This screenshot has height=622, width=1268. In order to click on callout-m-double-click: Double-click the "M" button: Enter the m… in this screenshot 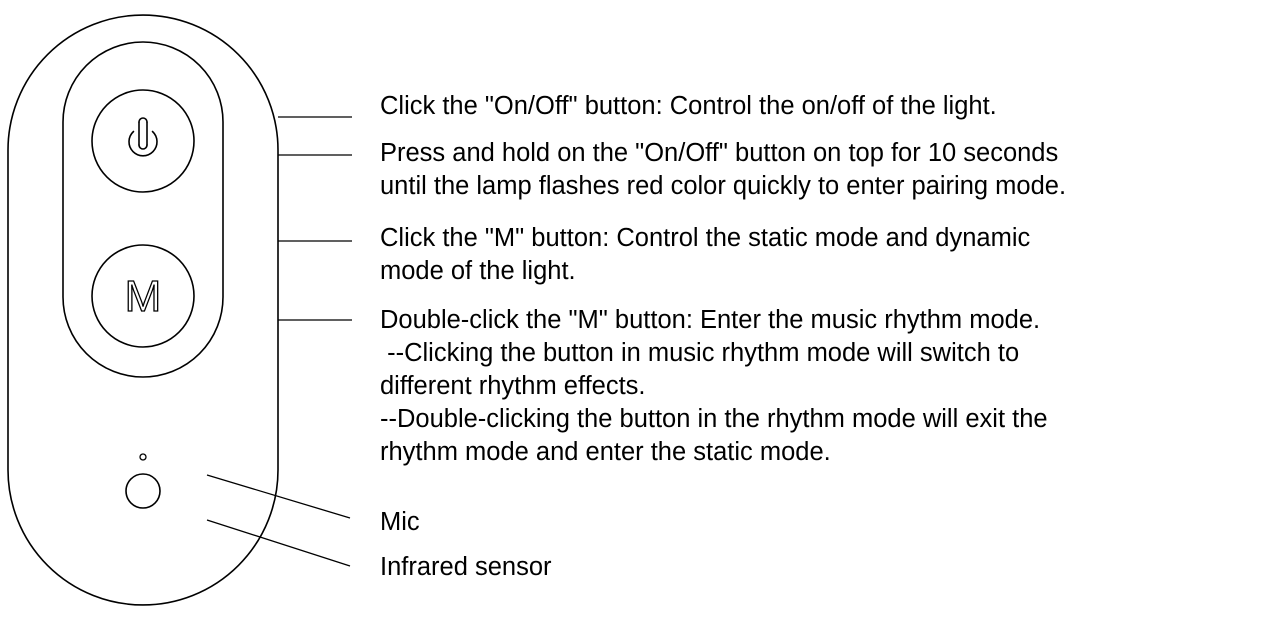, I will do `click(714, 386)`.